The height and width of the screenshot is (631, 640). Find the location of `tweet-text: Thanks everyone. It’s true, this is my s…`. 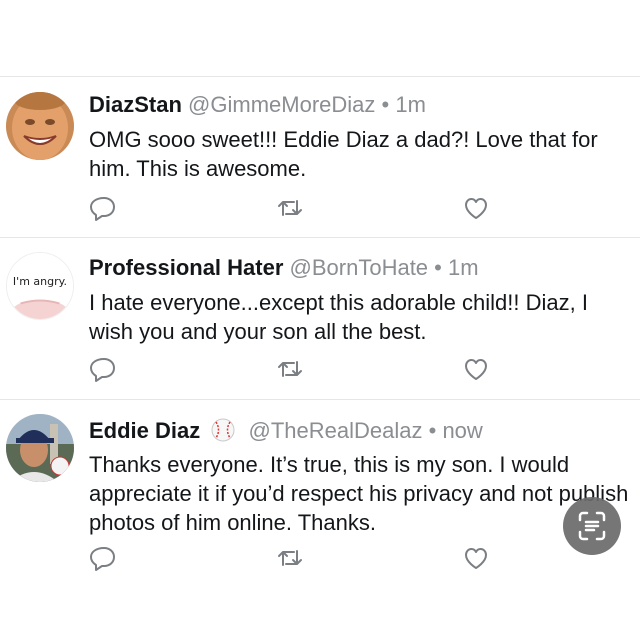

tweet-text: Thanks everyone. It’s true, this is my s… is located at coordinates (359, 493).